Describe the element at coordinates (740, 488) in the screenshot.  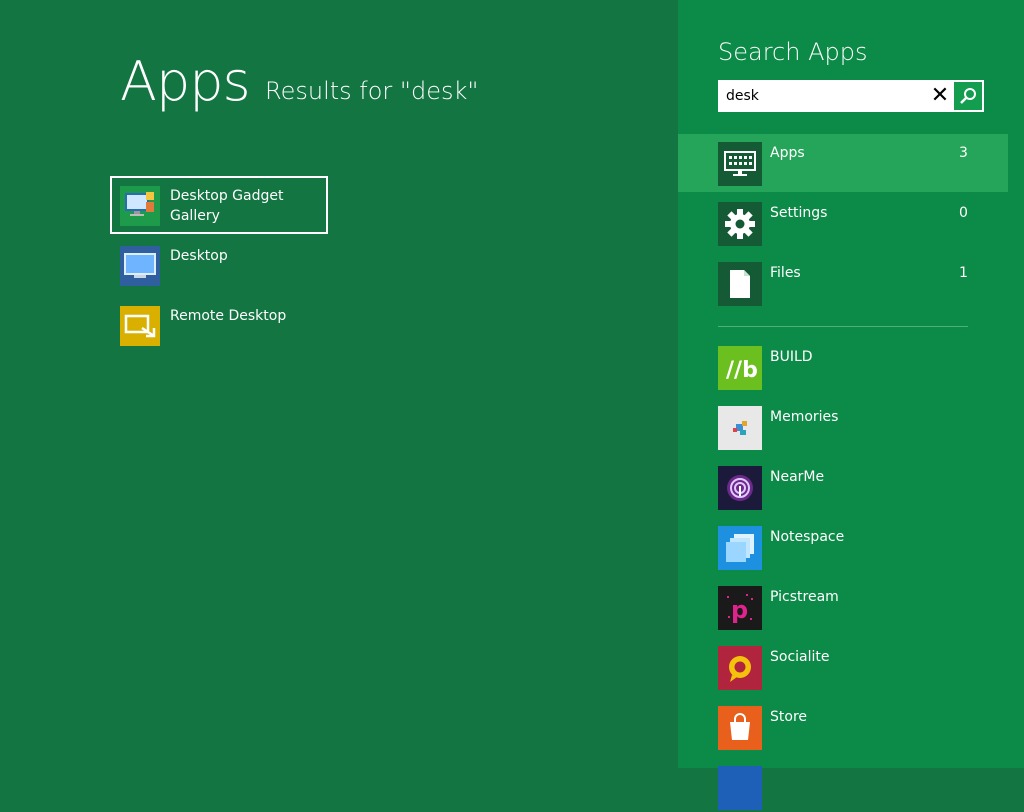
I see `nearme-icon` at that location.